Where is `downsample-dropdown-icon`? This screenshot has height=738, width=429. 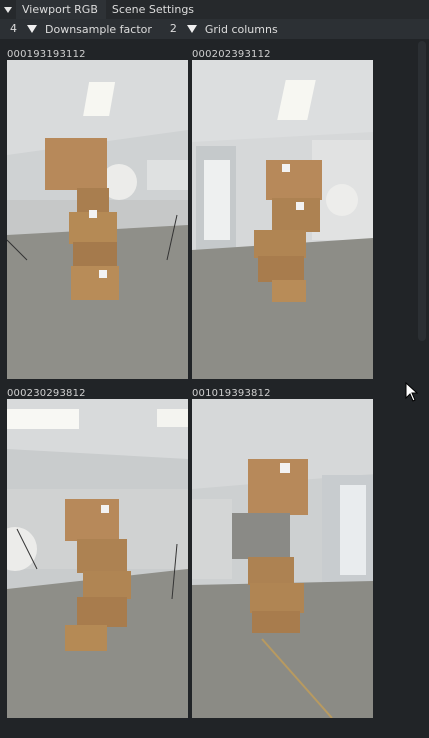 downsample-dropdown-icon is located at coordinates (32, 29).